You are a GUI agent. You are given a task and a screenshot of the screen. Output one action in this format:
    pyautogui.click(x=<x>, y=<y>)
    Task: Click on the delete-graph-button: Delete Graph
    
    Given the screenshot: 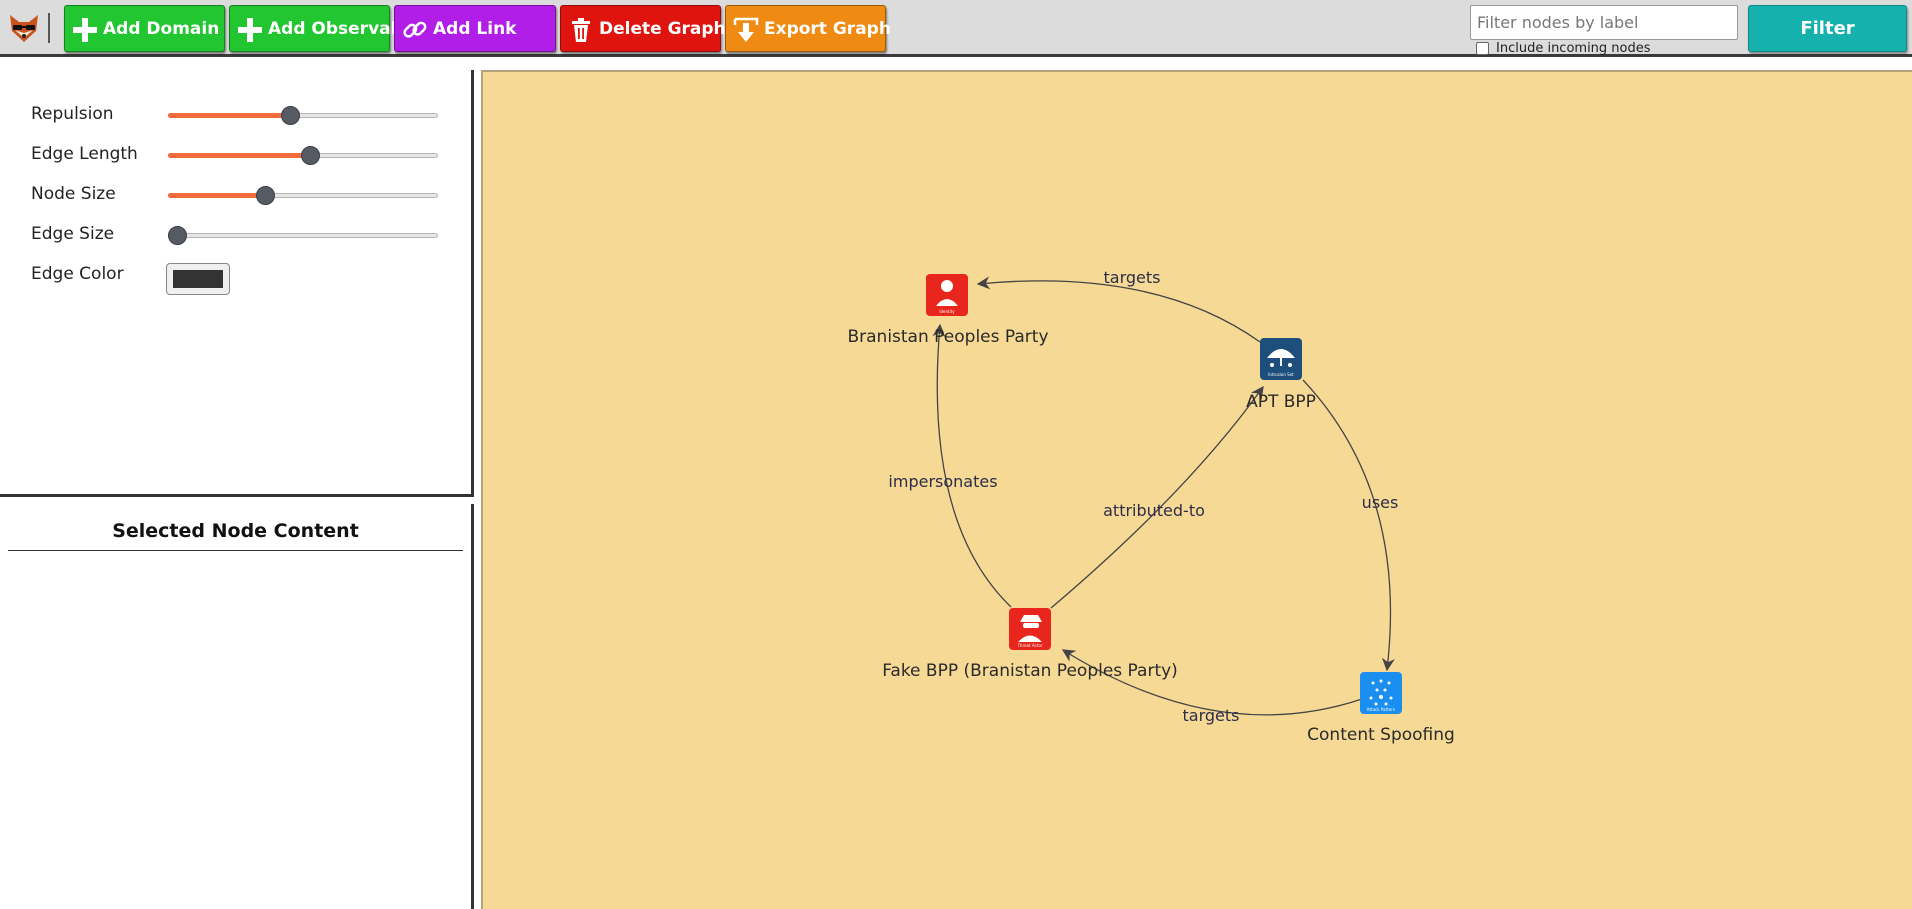 What is the action you would take?
    pyautogui.click(x=643, y=28)
    